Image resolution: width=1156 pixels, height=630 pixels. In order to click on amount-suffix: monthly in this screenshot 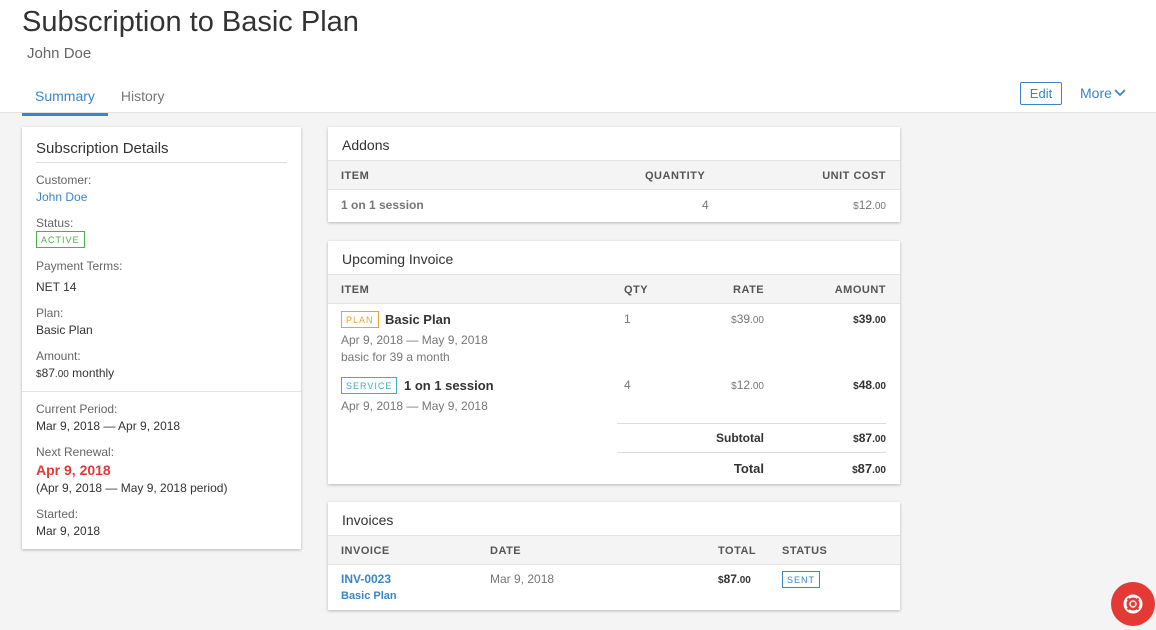, I will do `click(91, 373)`.